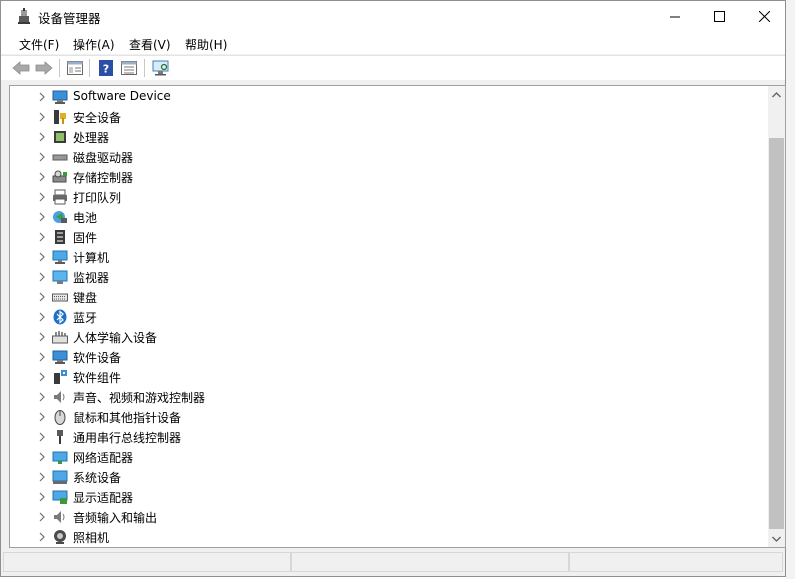 This screenshot has width=795, height=579. What do you see at coordinates (85, 318) in the screenshot?
I see `device-category-label: 蓝牙` at bounding box center [85, 318].